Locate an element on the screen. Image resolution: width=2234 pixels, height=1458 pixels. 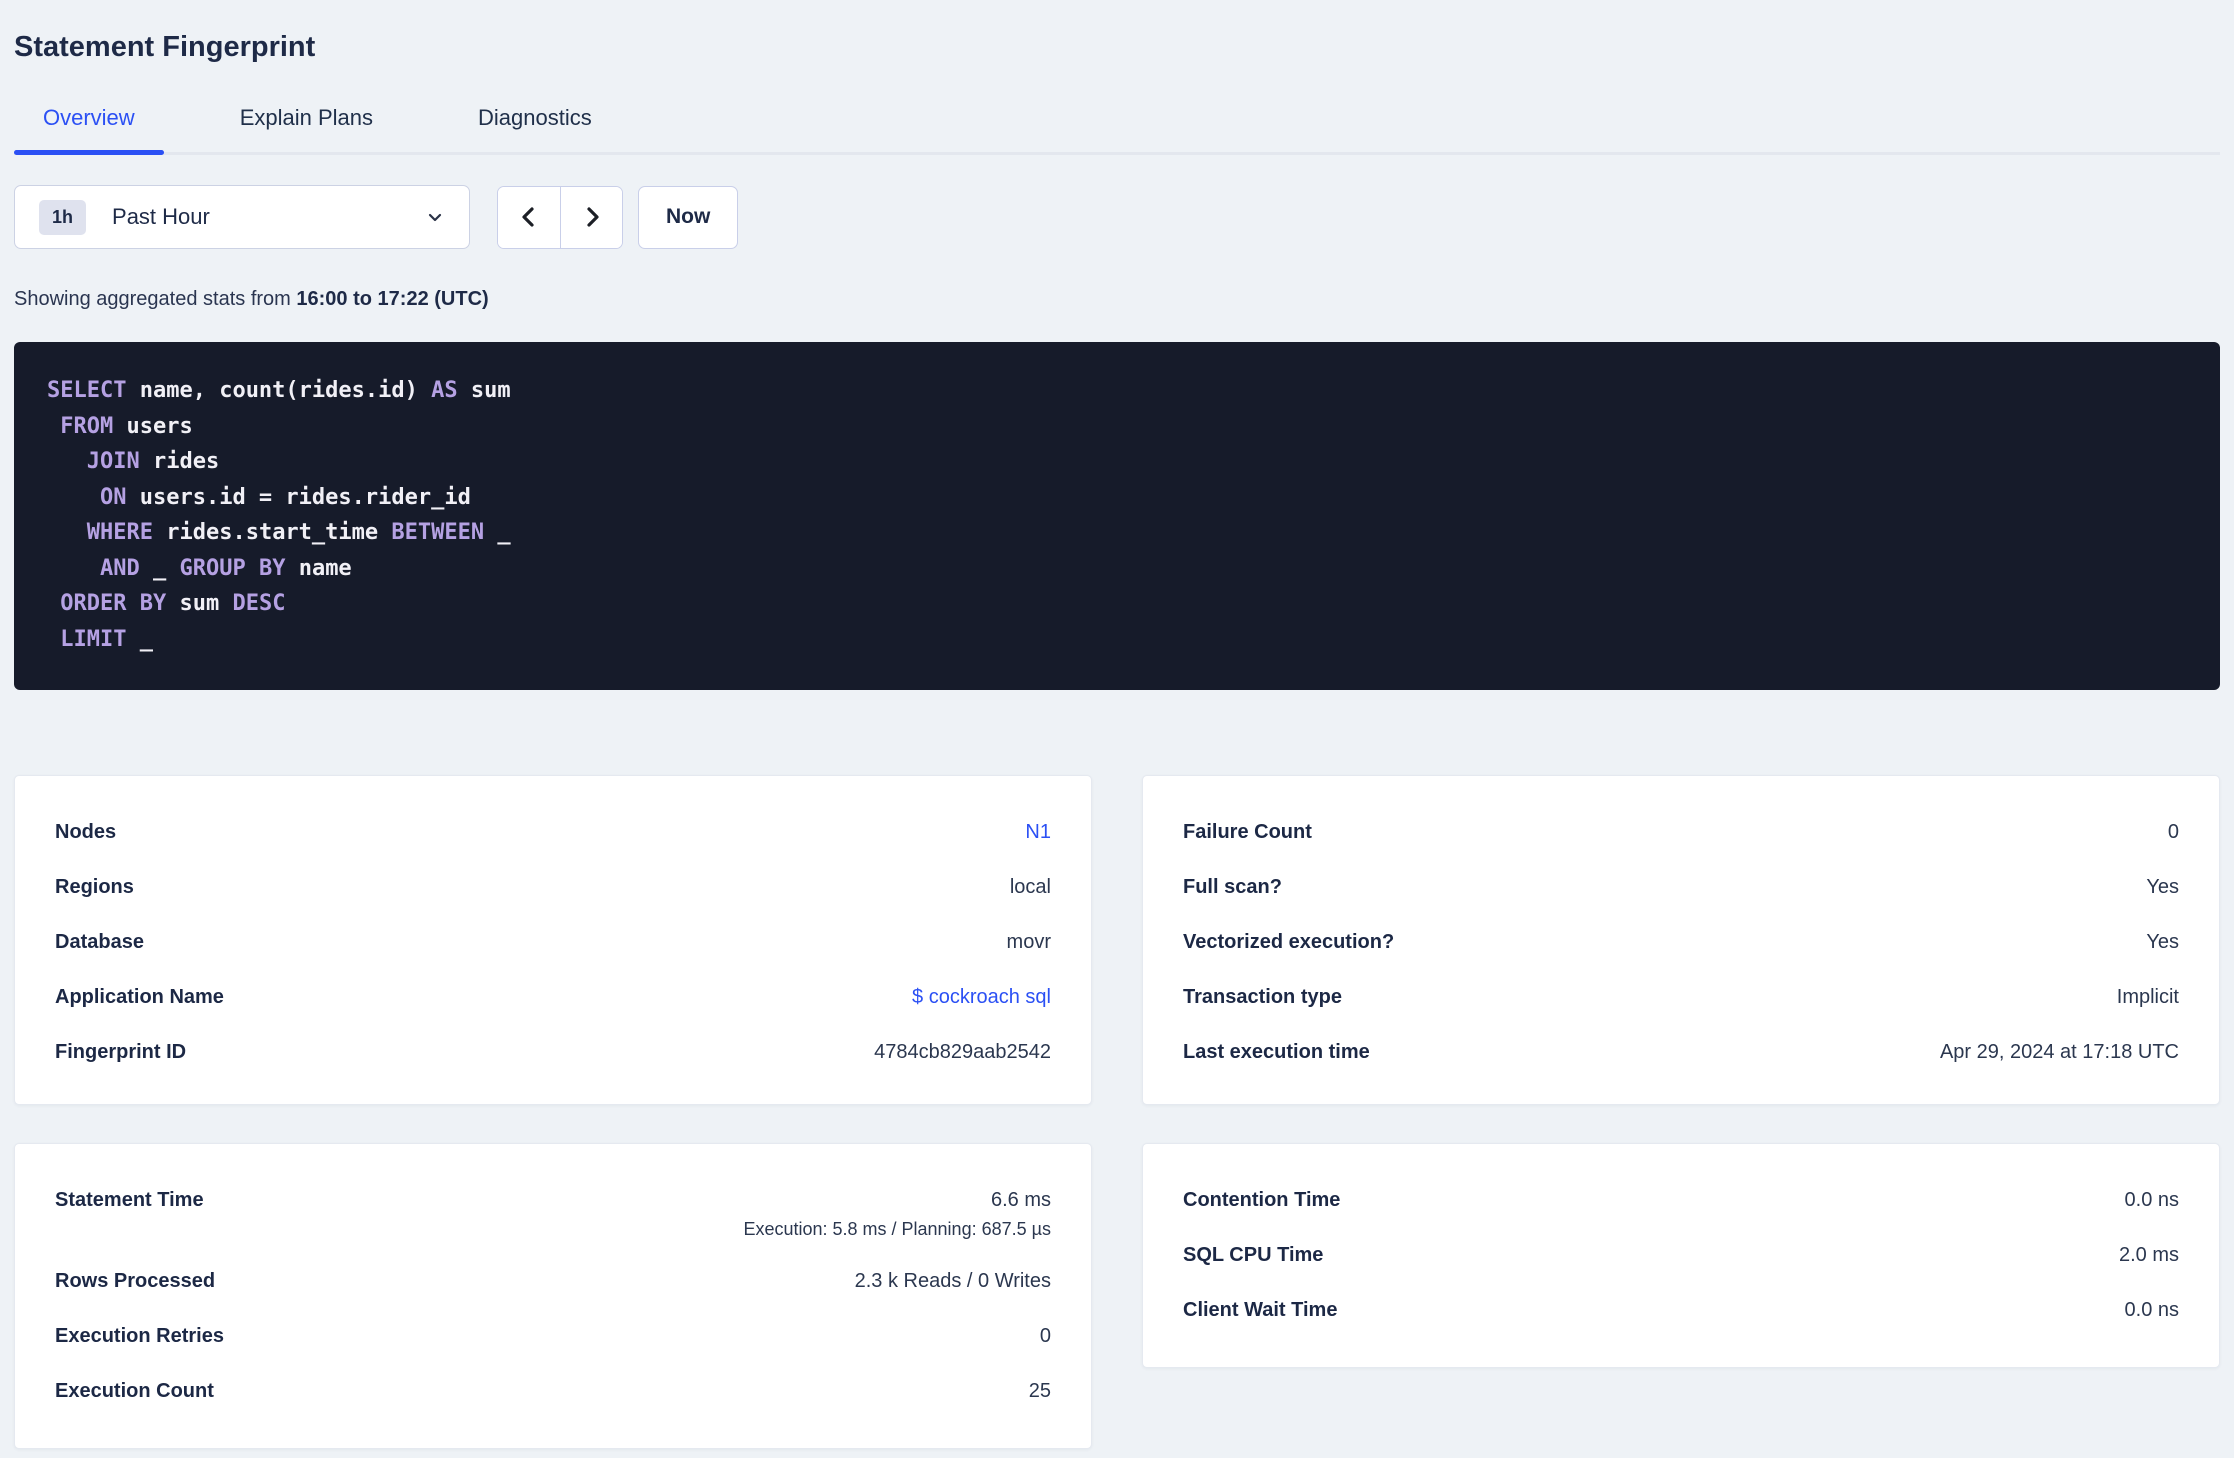
sql-line: FROM users is located at coordinates (126, 426).